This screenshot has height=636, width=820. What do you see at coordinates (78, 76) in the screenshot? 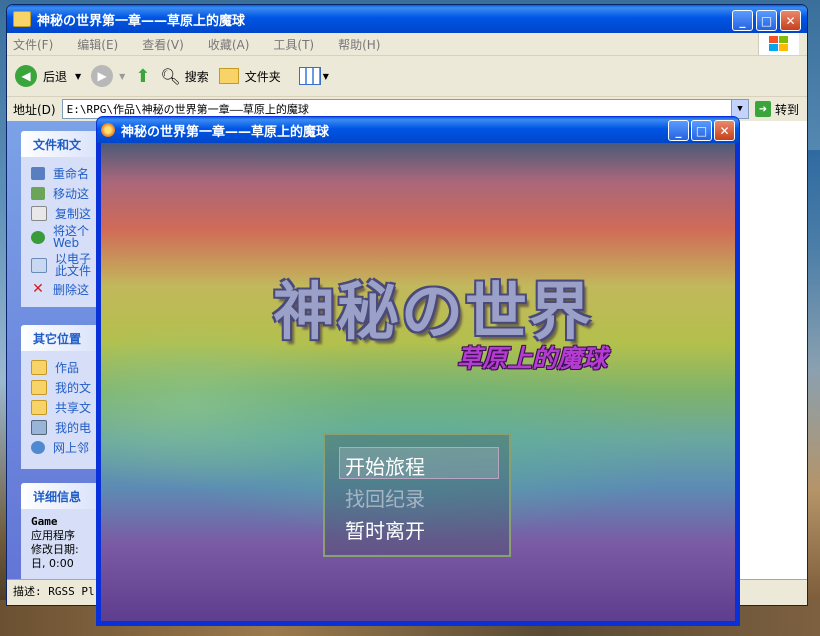
I see `back-dropdown-icon: ▼` at bounding box center [78, 76].